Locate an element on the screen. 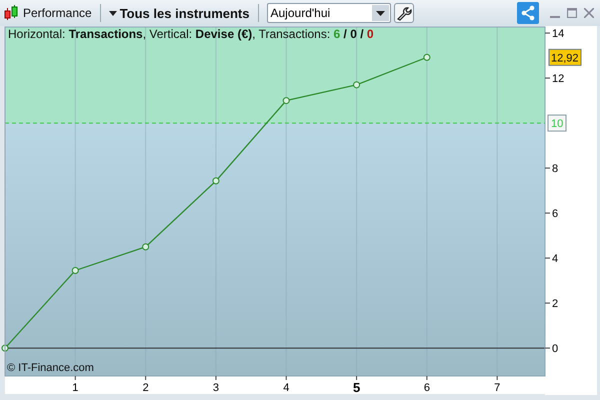 The image size is (600, 400). y-tick-label: 12 is located at coordinates (558, 79).